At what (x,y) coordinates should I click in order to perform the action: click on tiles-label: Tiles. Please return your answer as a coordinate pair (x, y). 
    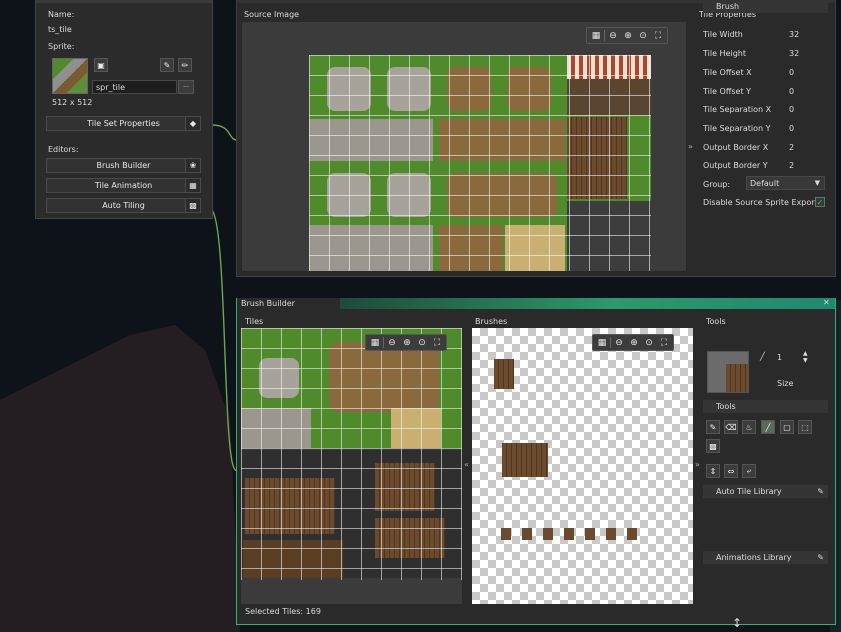
    Looking at the image, I should click on (254, 321).